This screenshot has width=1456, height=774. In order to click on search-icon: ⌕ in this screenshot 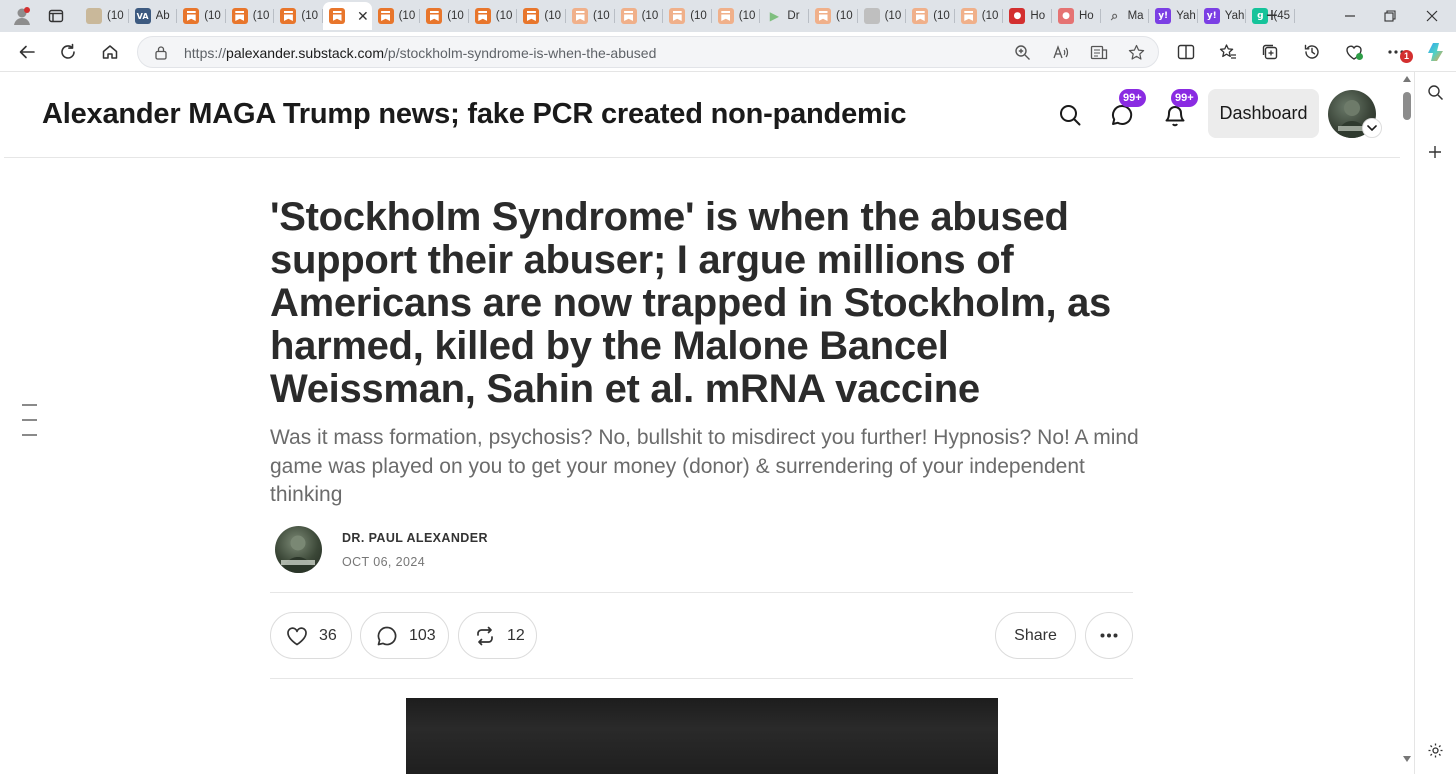, I will do `click(1114, 16)`.